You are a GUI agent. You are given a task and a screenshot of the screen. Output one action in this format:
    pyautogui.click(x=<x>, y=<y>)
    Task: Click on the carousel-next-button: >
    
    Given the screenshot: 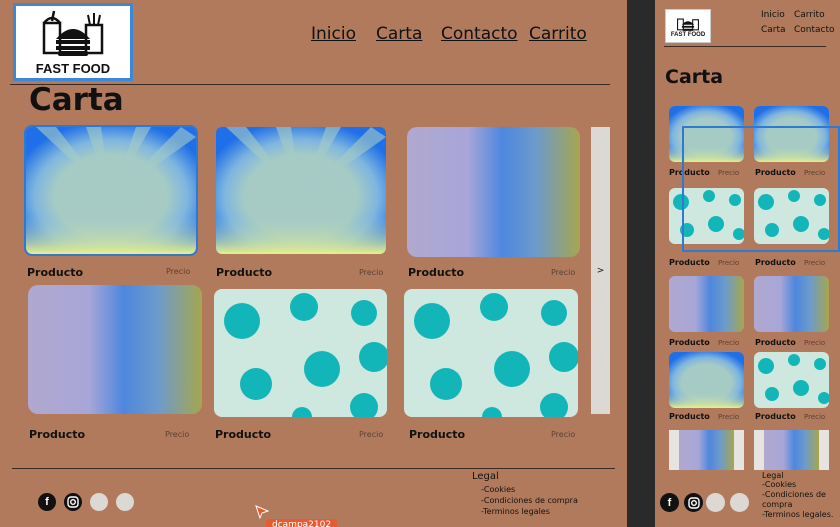 What is the action you would take?
    pyautogui.click(x=600, y=270)
    